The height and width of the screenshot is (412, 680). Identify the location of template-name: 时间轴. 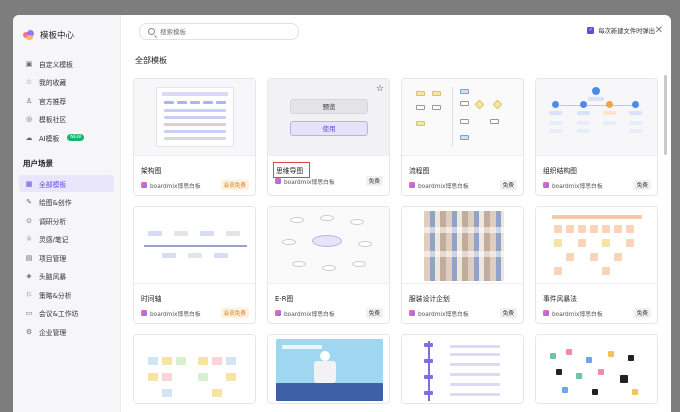
(151, 299).